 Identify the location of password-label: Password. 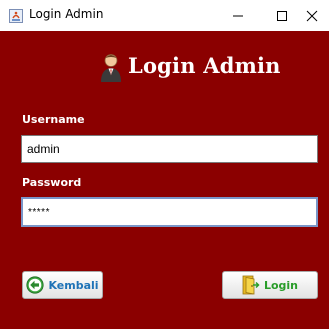
(52, 182).